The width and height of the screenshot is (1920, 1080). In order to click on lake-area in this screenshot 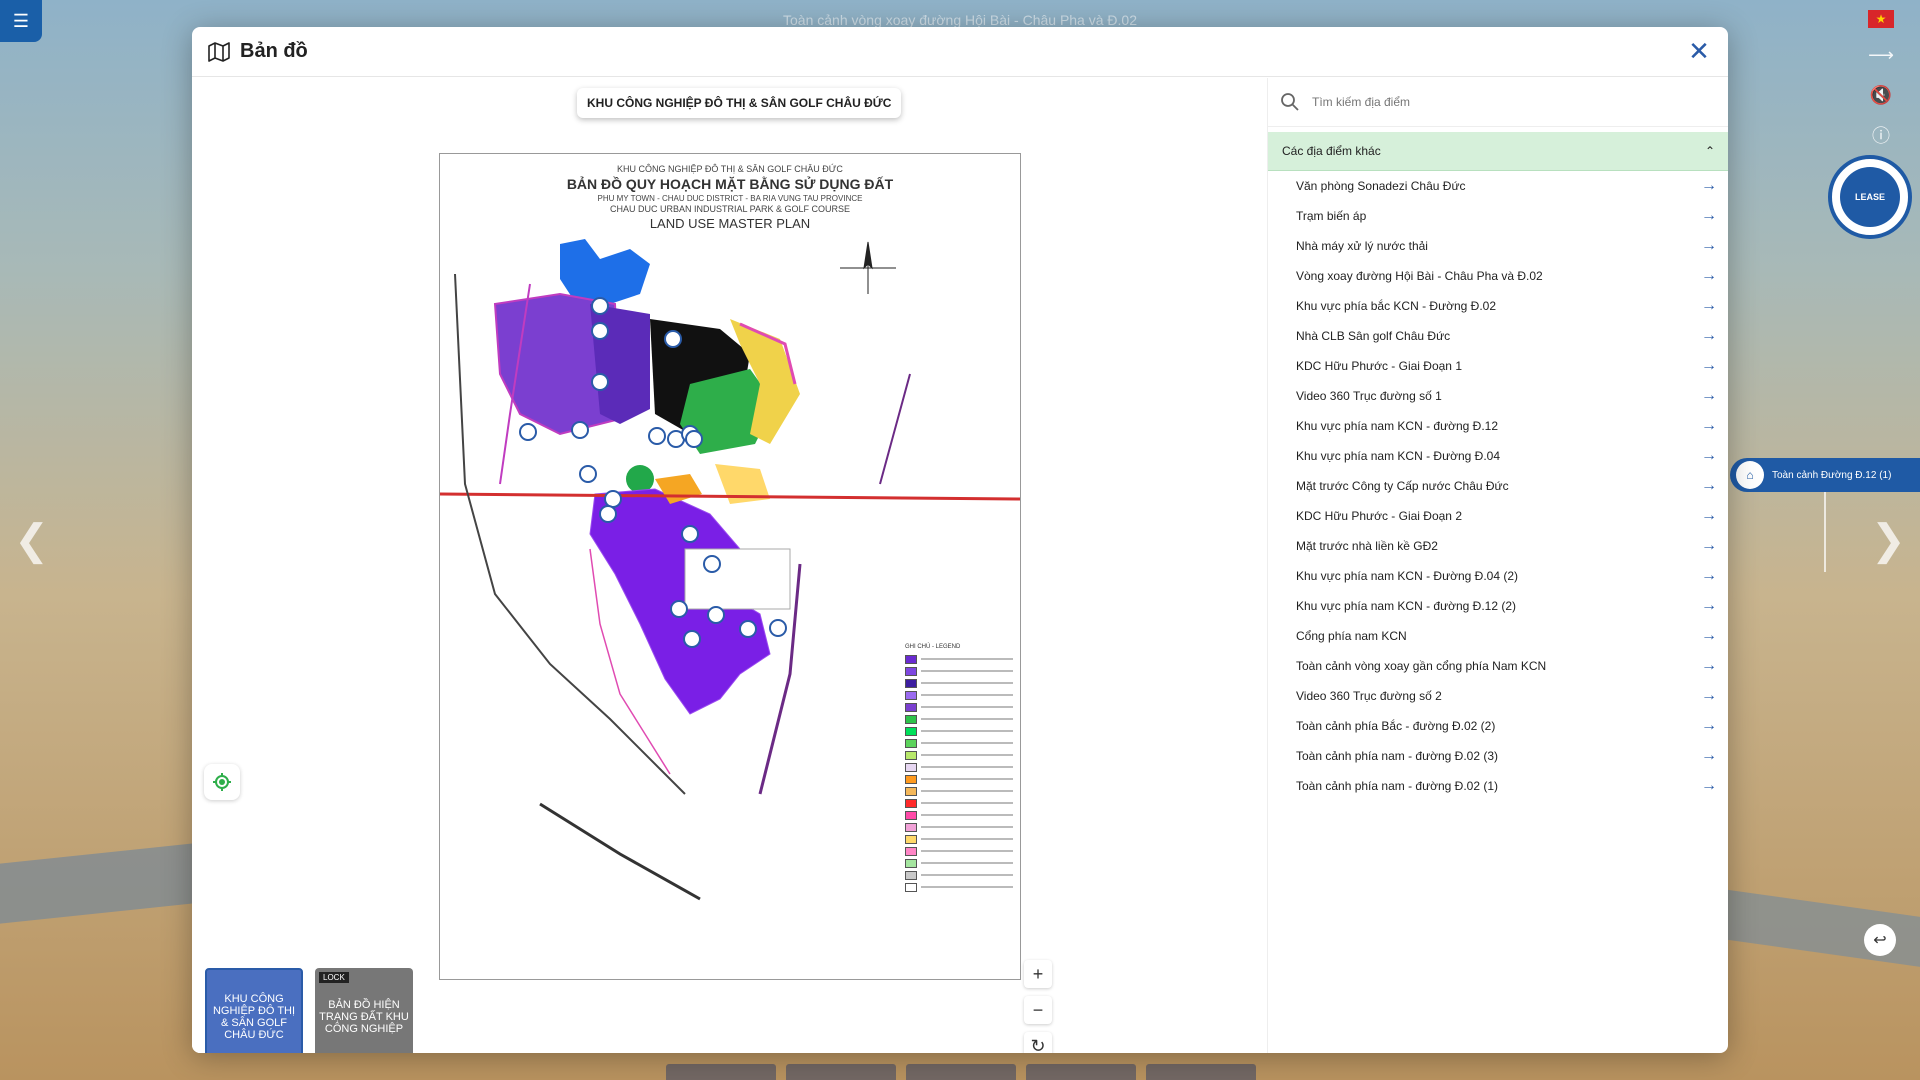, I will do `click(605, 271)`.